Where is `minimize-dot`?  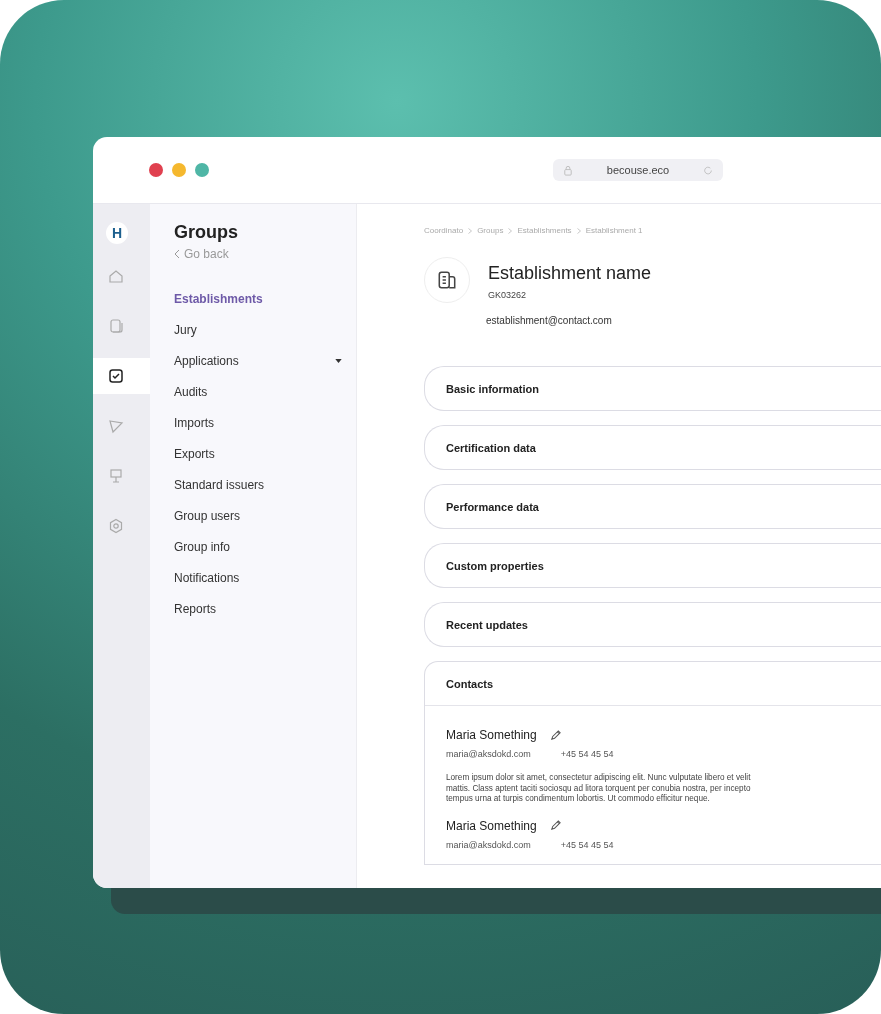 minimize-dot is located at coordinates (179, 170).